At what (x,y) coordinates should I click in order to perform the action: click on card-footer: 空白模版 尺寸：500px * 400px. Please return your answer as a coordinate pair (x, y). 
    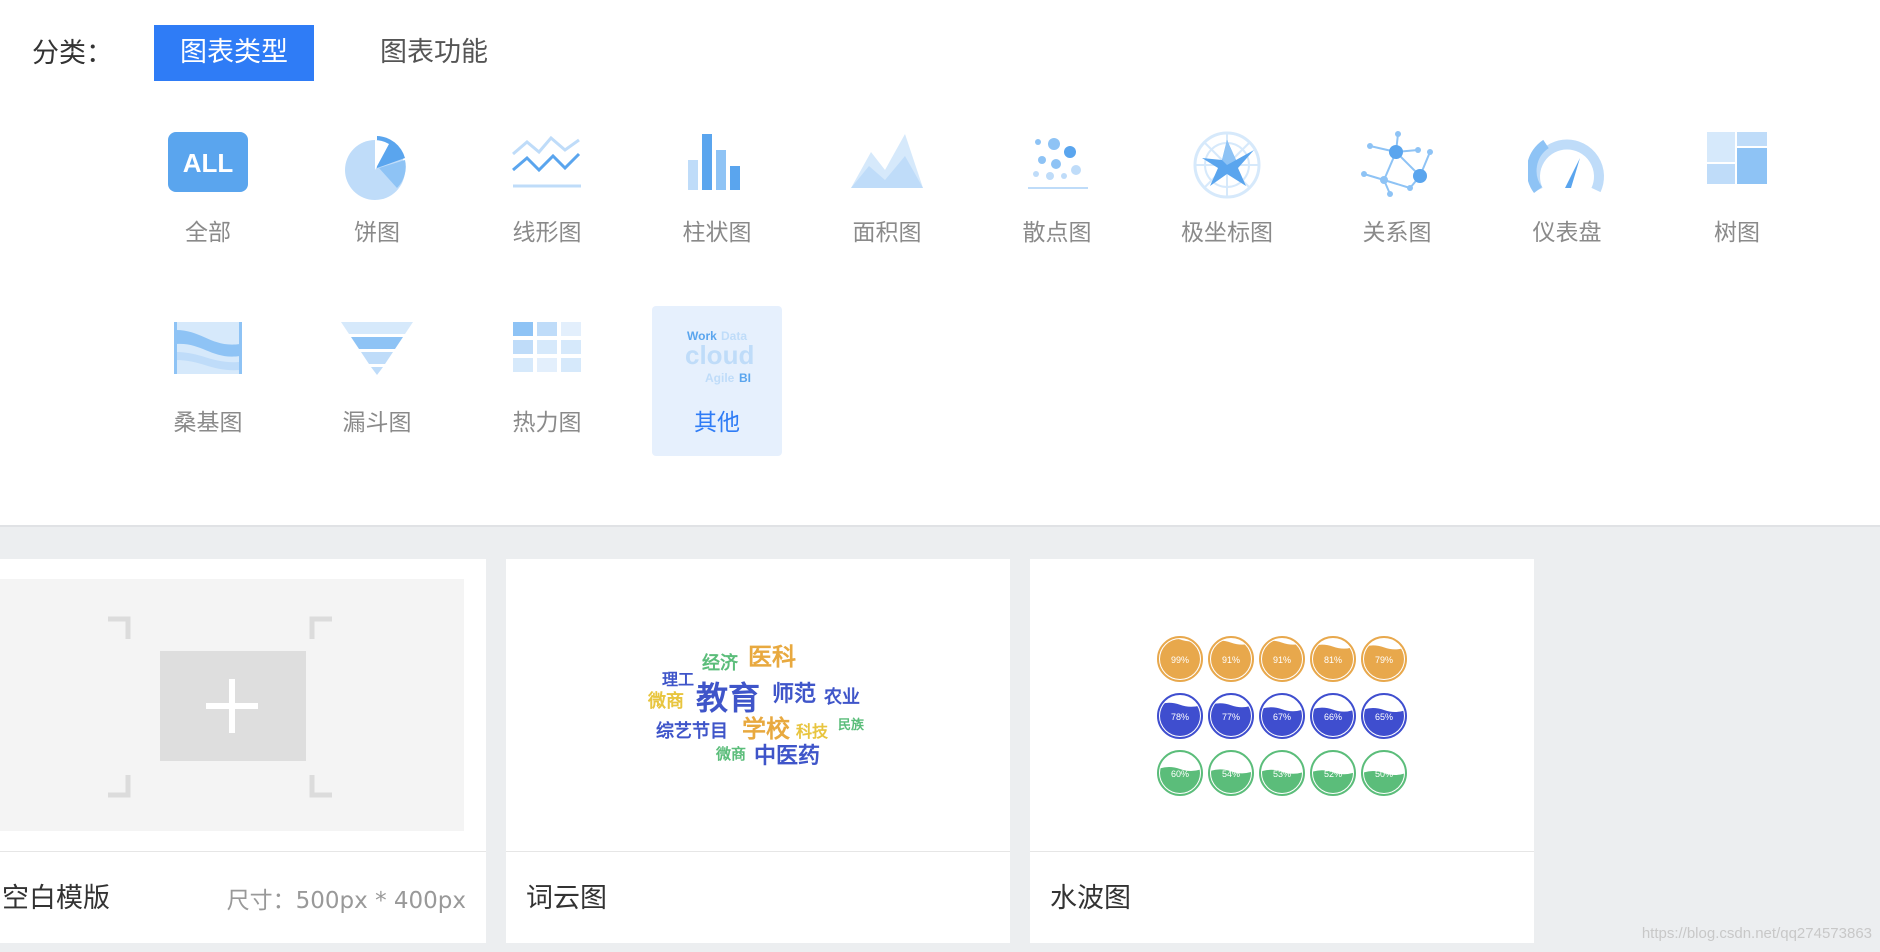
    Looking at the image, I should click on (243, 897).